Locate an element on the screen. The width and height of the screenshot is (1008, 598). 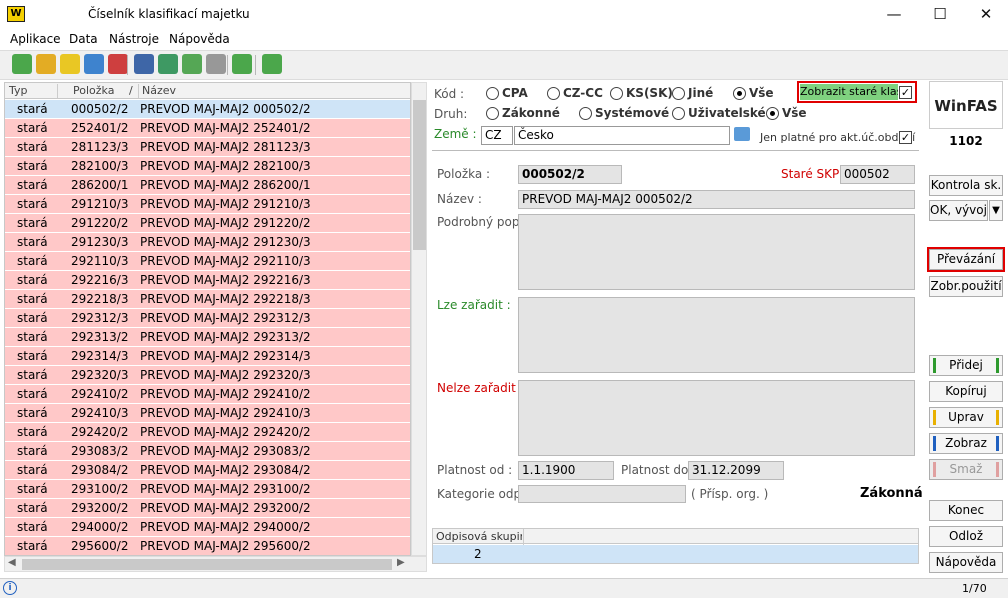
napoveda-button: Nápověda is located at coordinates (966, 562).